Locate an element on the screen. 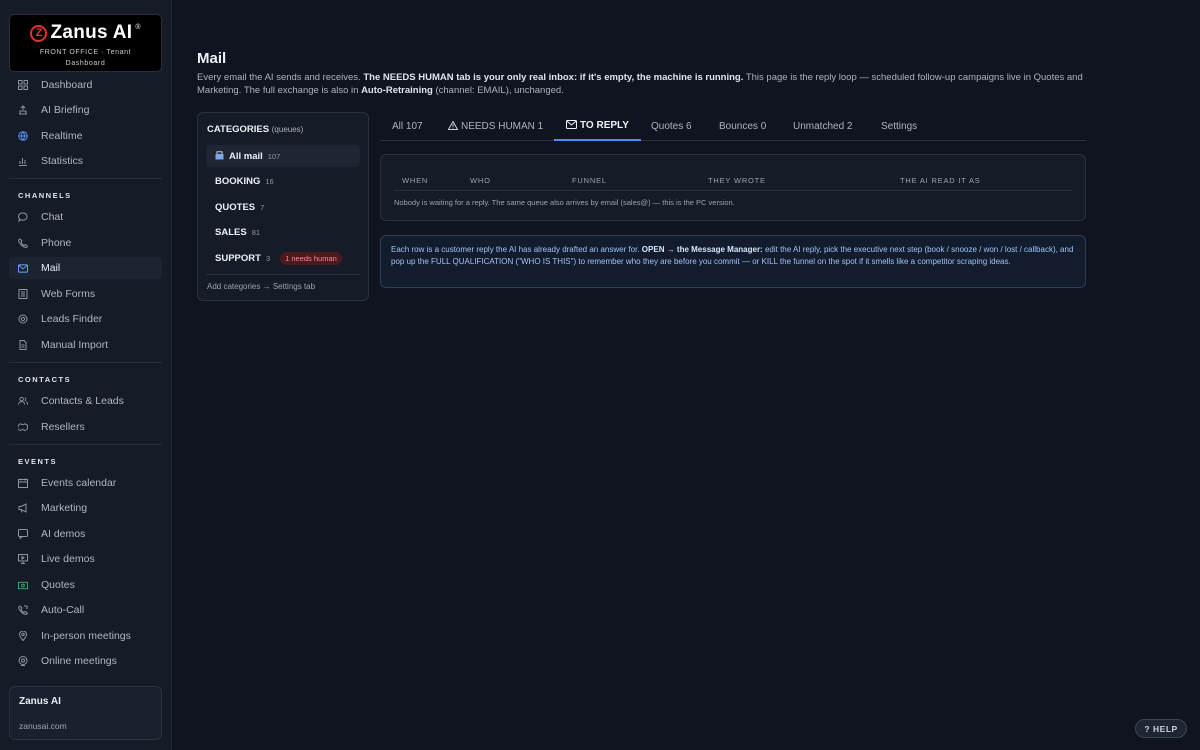  sidebar-item-label: Leads Finder is located at coordinates (72, 319).